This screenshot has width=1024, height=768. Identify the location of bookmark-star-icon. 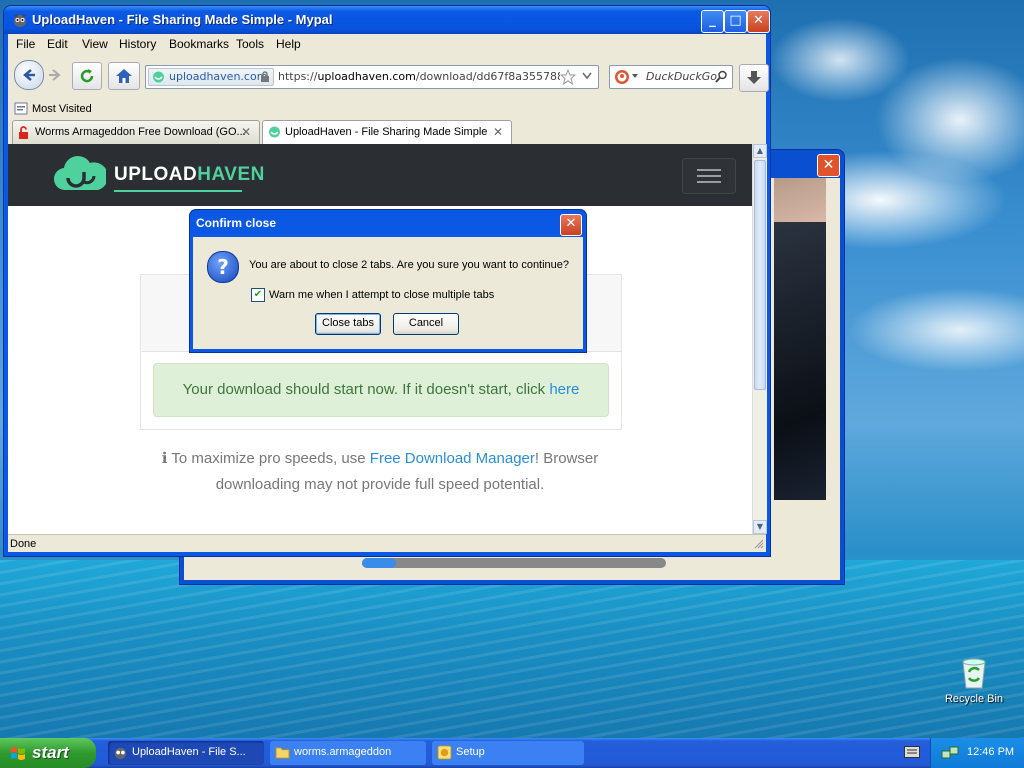
(568, 77).